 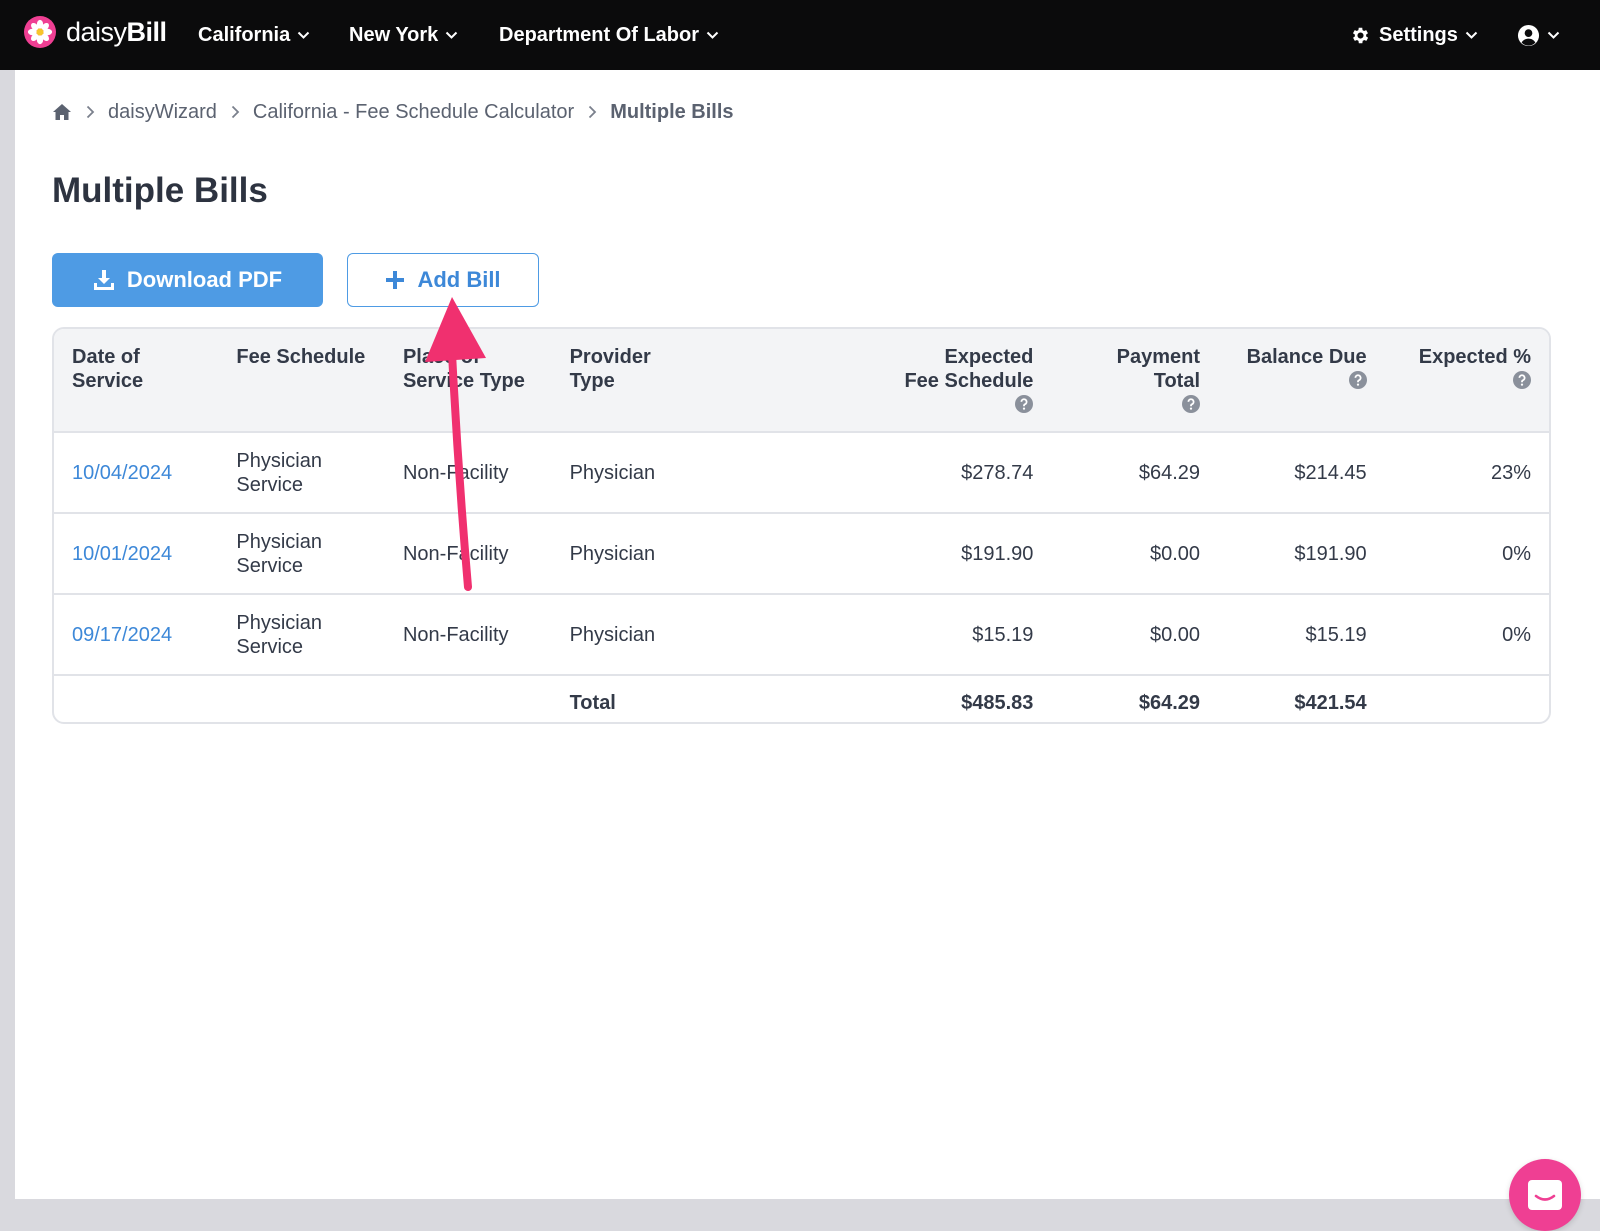 I want to click on brand-name-light: daisy, so click(x=96, y=32).